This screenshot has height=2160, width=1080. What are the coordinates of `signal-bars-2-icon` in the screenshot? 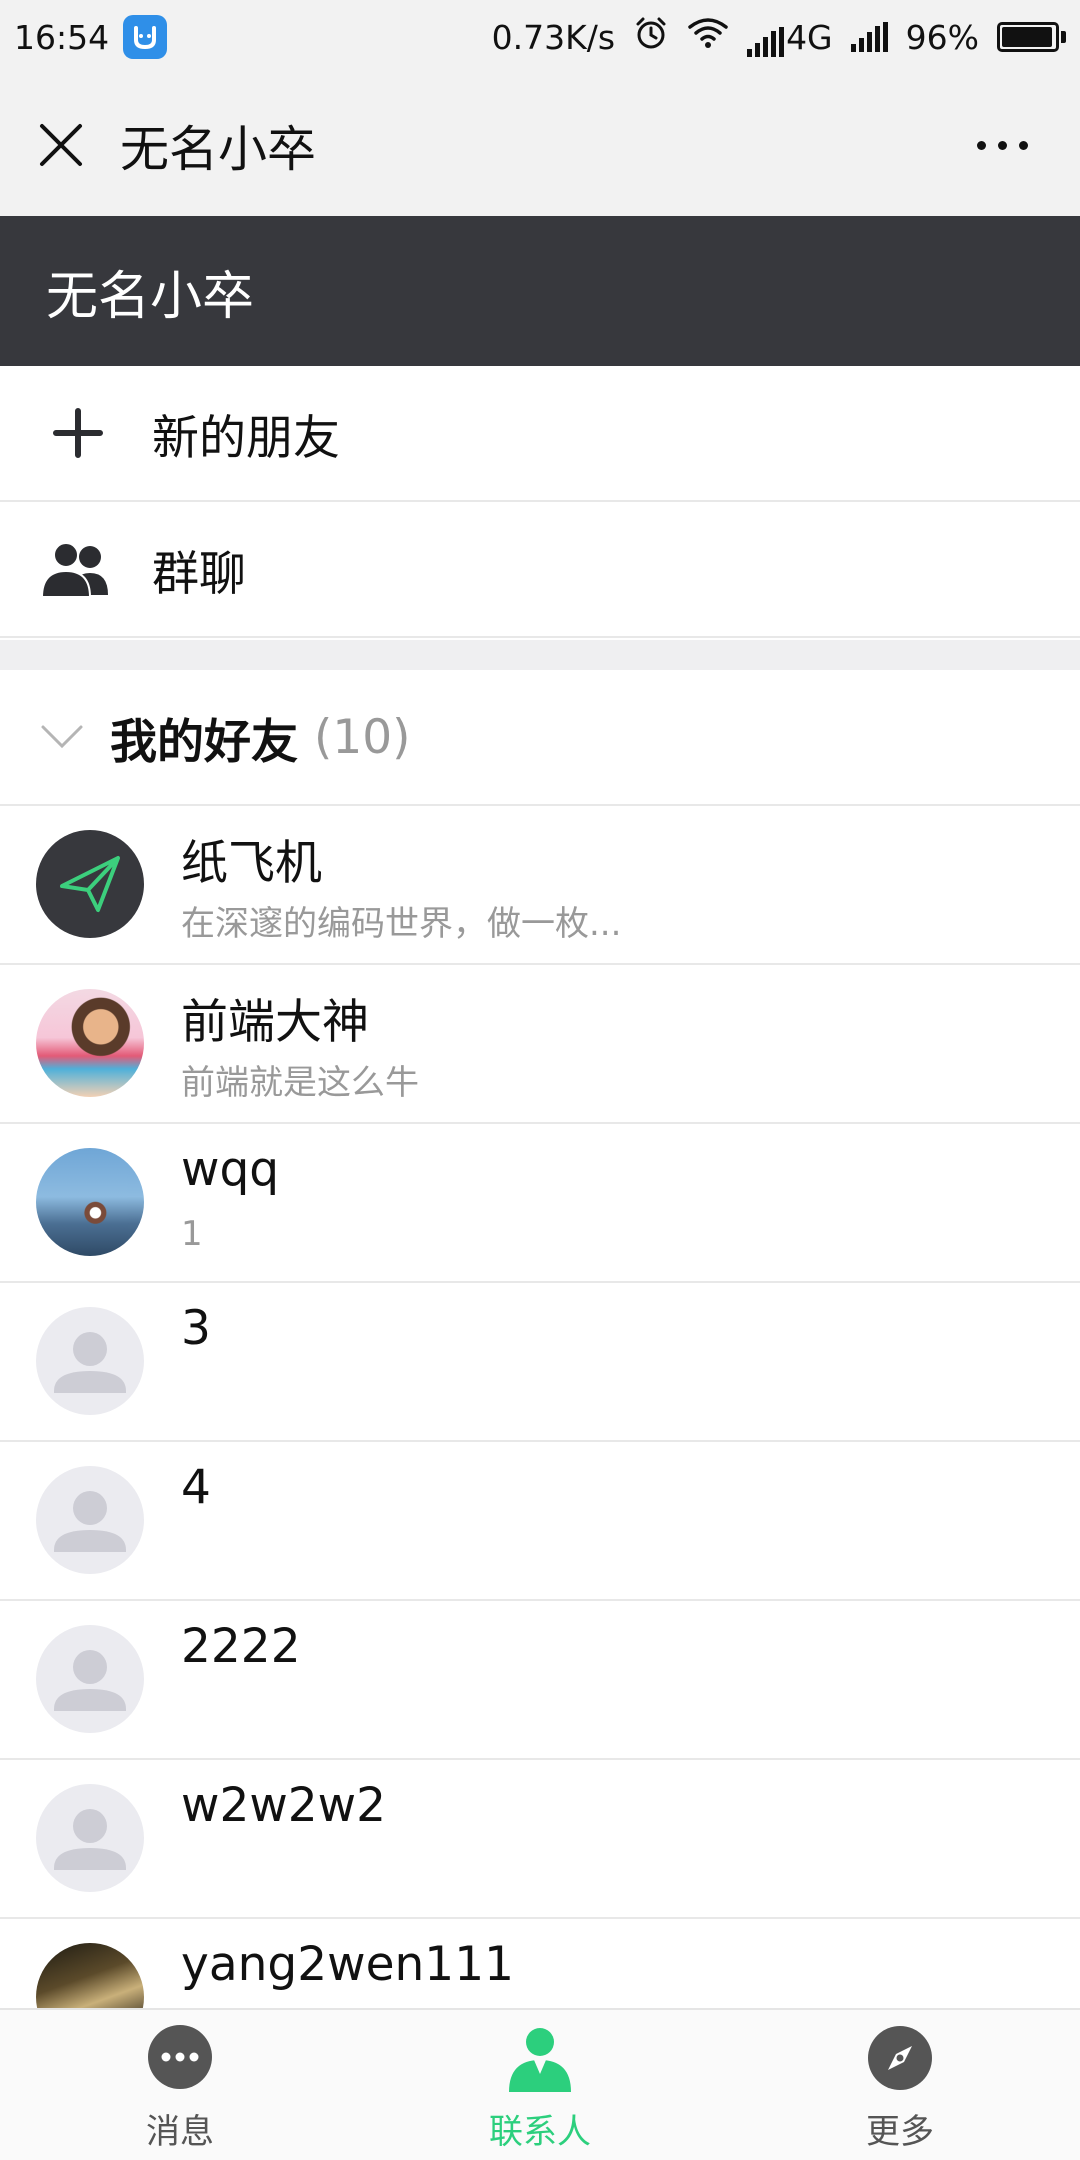 It's located at (869, 37).